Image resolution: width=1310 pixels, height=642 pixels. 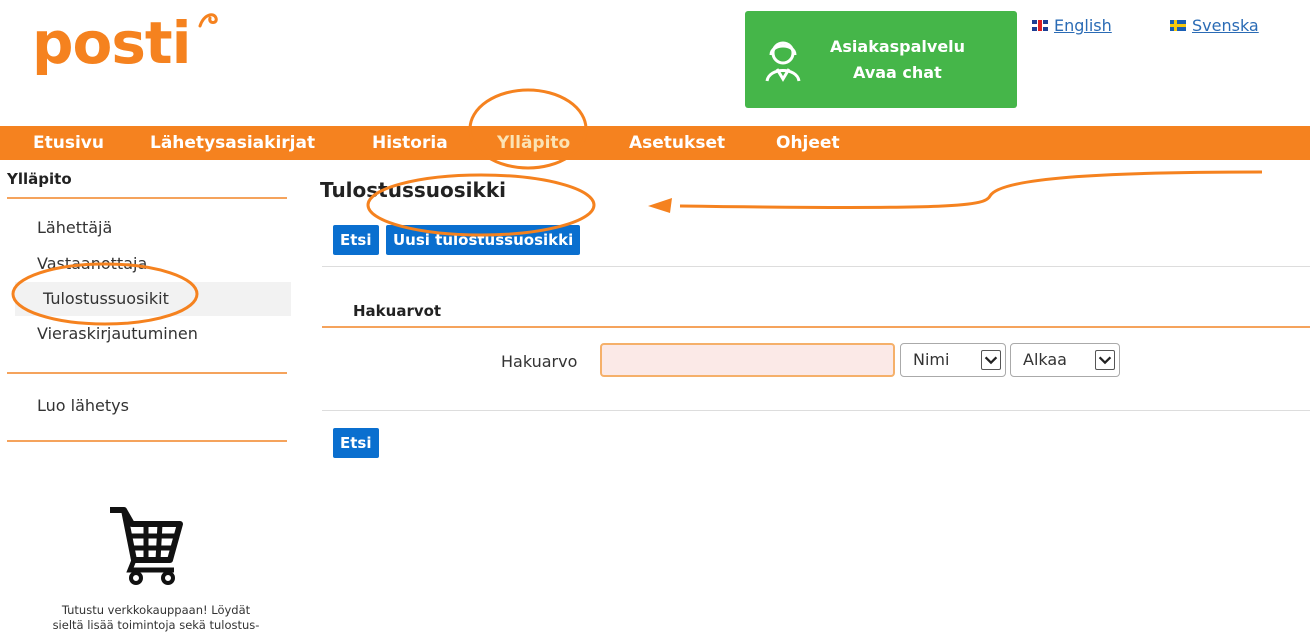 I want to click on sidebar-item-vieraskirjautuminen: Vieraskirjautuminen, so click(x=117, y=333).